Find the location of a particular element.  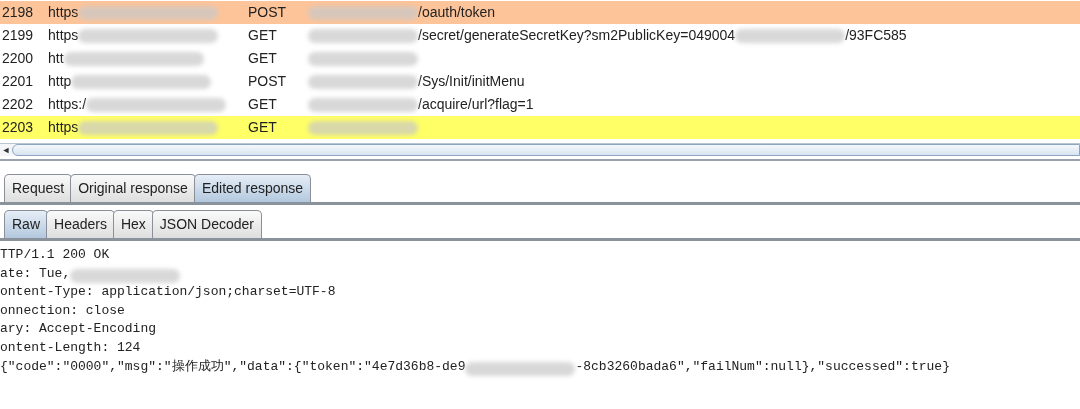

table-cell-text: 2202 is located at coordinates (18, 104).